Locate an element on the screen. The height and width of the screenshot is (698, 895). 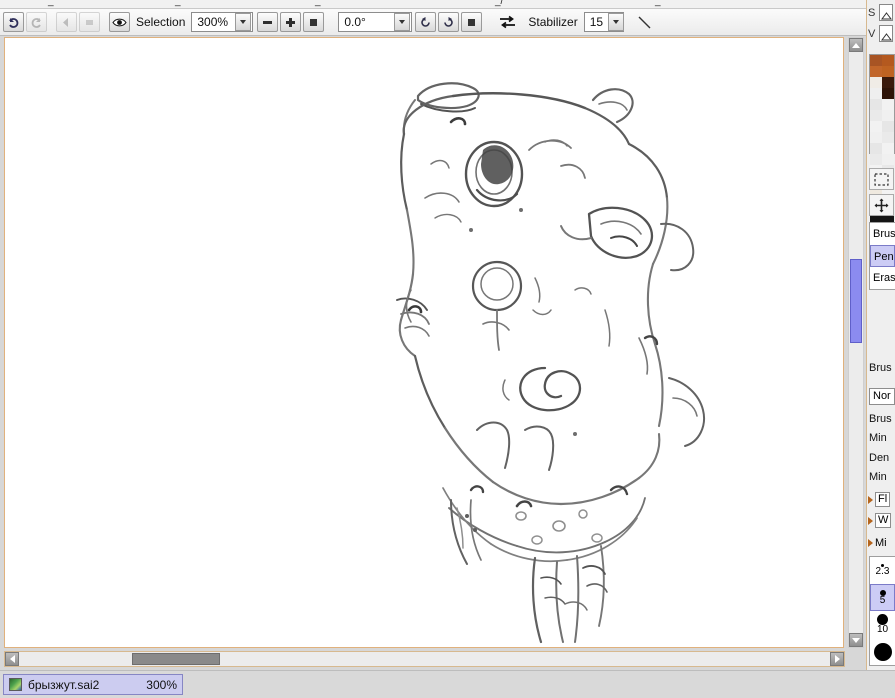
brush-size-value: 10 is located at coordinates (882, 629).